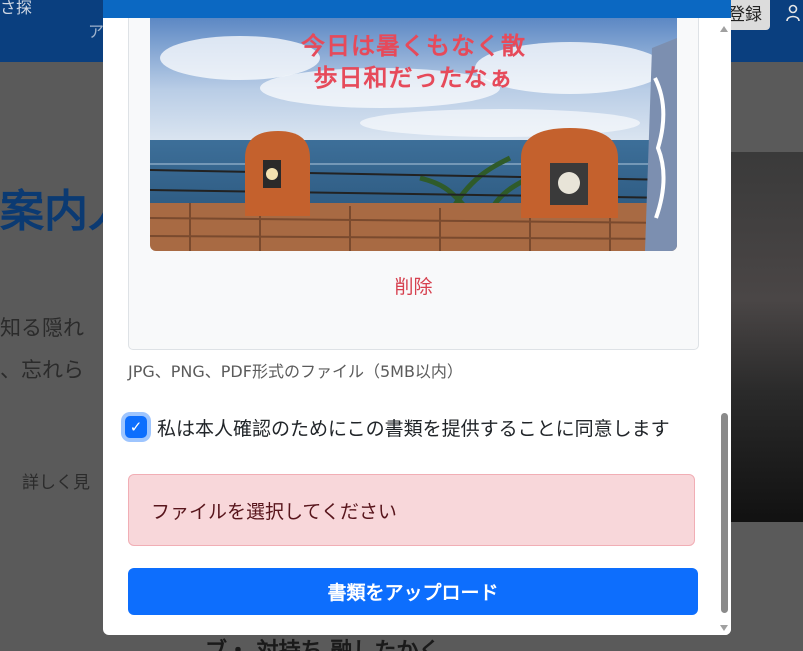  I want to click on chevron-up-icon, so click(724, 29).